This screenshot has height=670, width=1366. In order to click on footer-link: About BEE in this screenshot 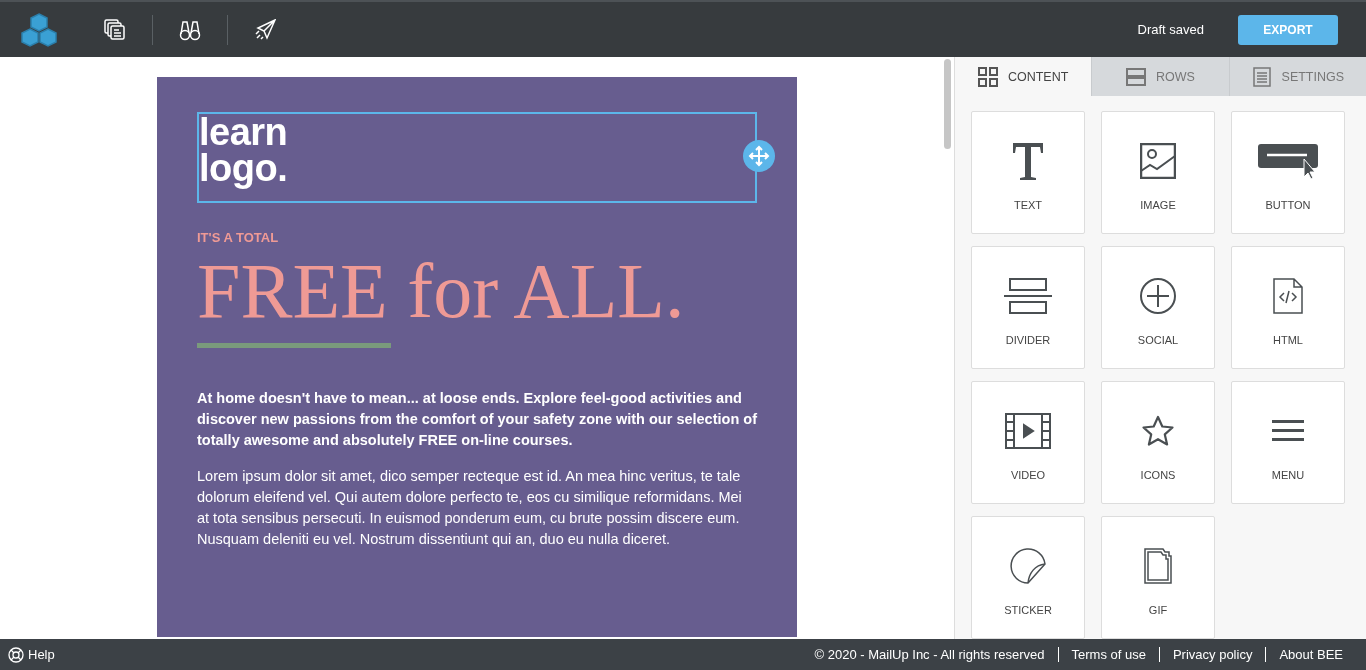, I will do `click(1311, 654)`.